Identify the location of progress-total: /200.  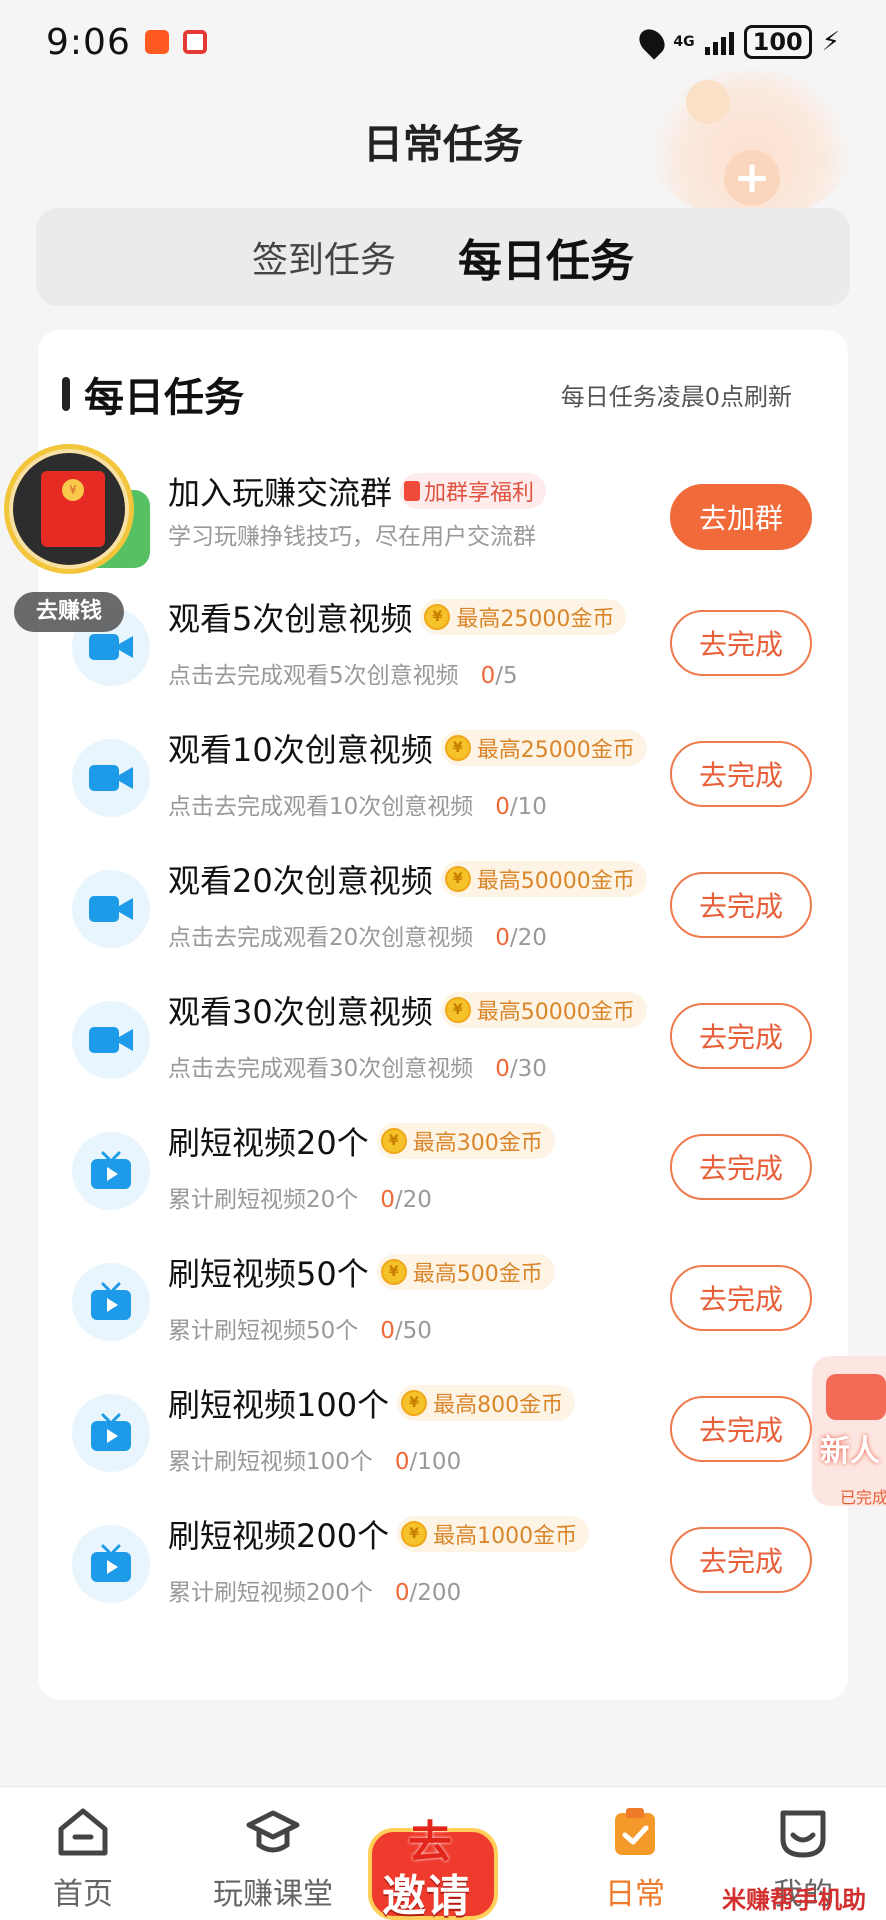
(435, 1593).